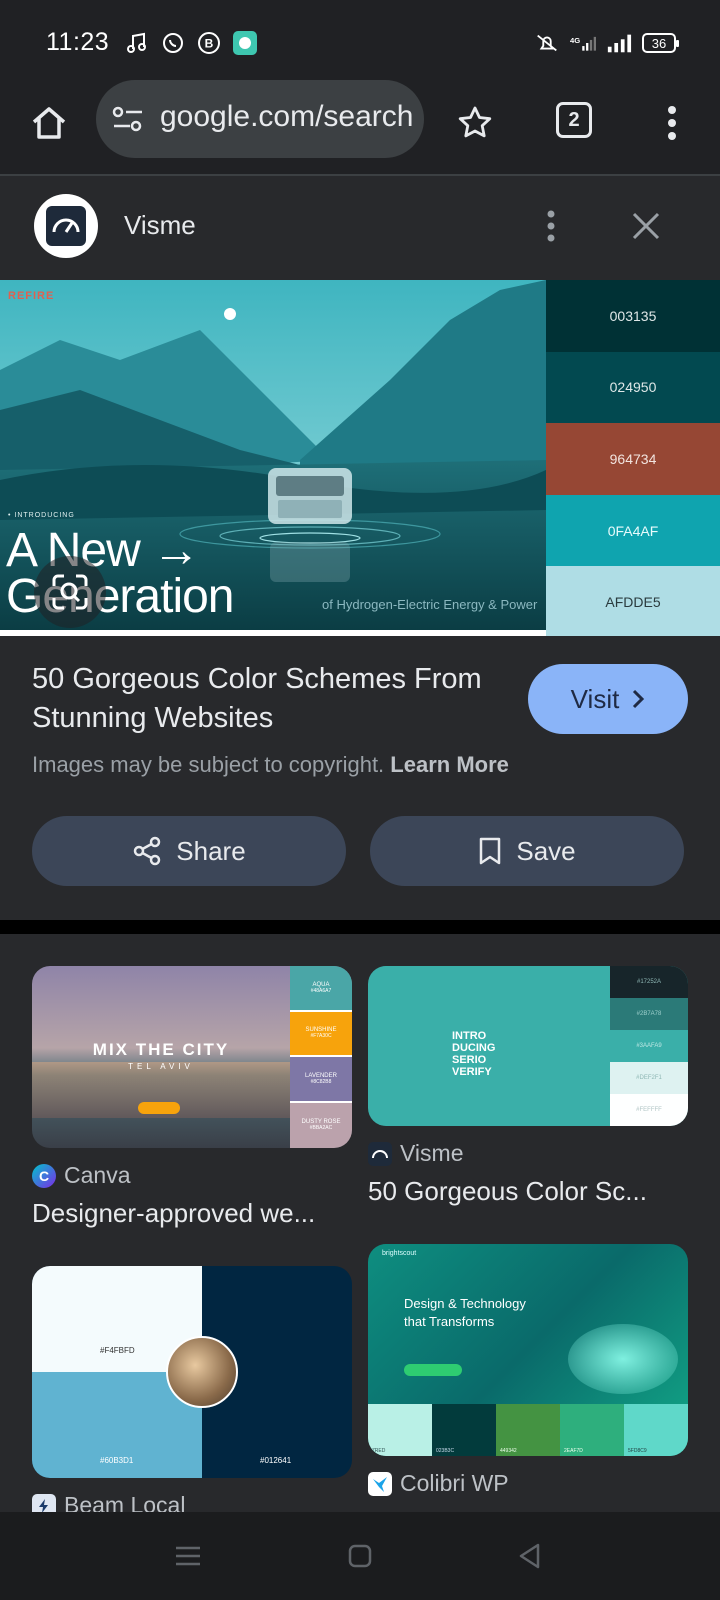  I want to click on bookmark-button, so click(475, 123).